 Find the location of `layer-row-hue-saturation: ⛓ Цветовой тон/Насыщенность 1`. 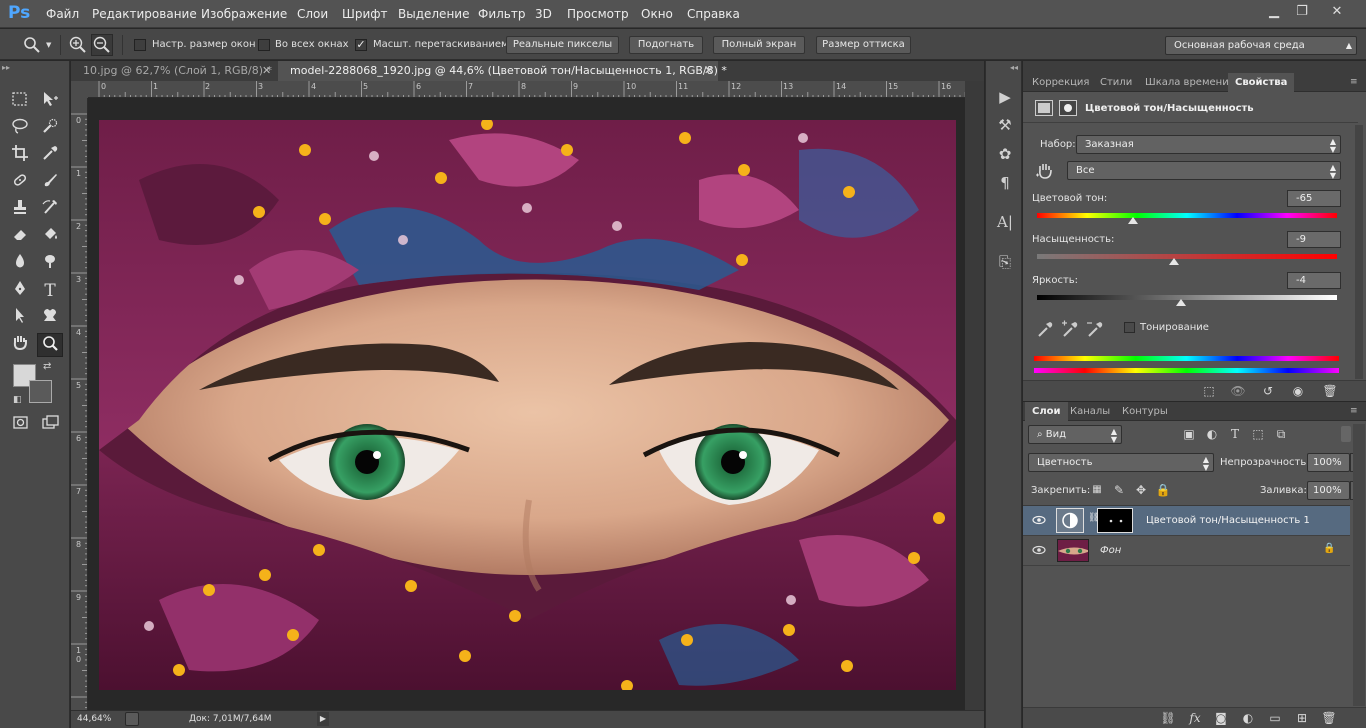

layer-row-hue-saturation: ⛓ Цветовой тон/Насыщенность 1 is located at coordinates (1186, 521).